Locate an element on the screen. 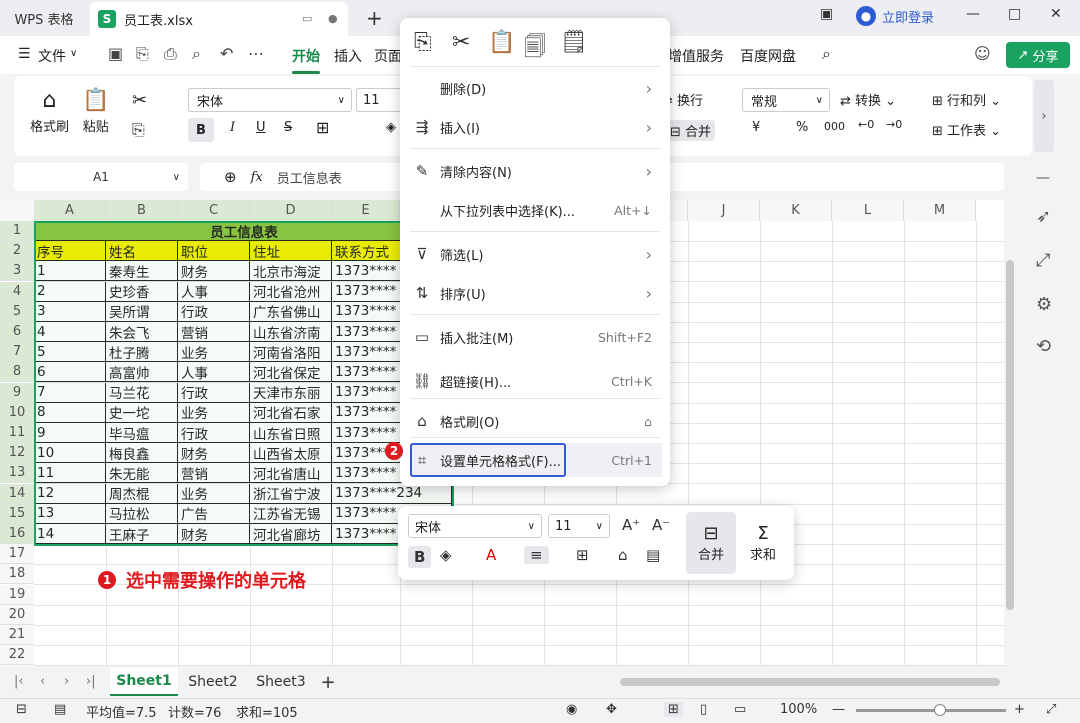 The height and width of the screenshot is (723, 1080). export-icon: ⎘ is located at coordinates (142, 54).